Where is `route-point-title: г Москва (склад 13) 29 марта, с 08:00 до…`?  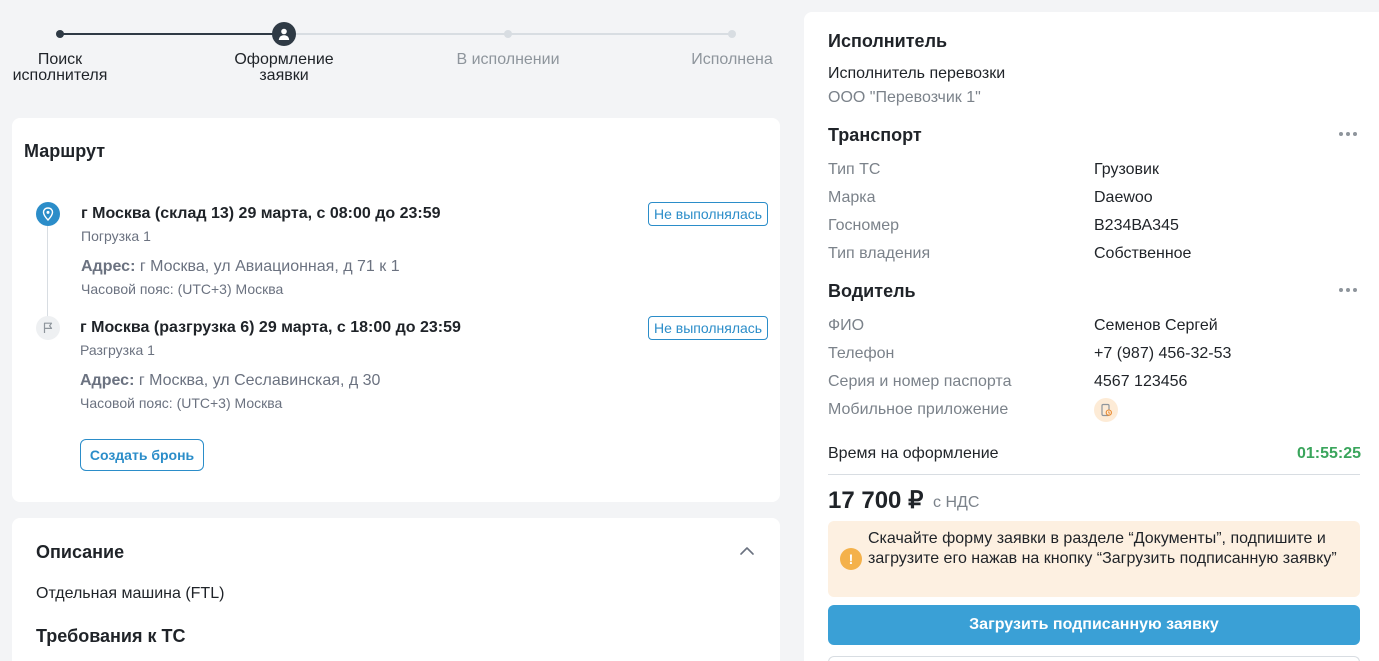 route-point-title: г Москва (склад 13) 29 марта, с 08:00 до… is located at coordinates (261, 213).